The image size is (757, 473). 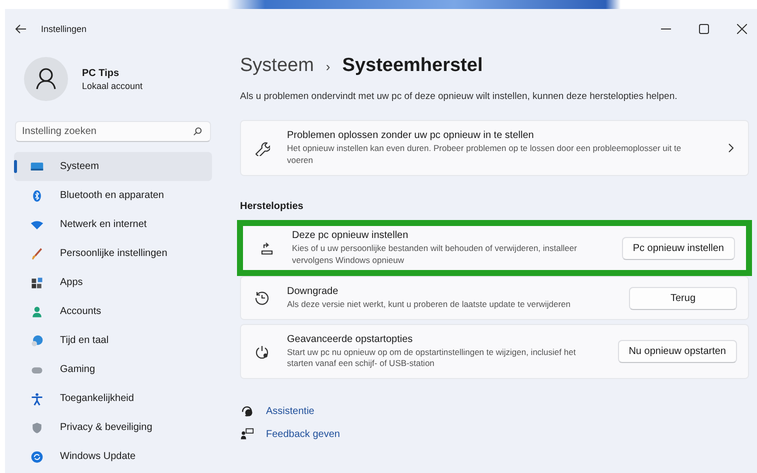 What do you see at coordinates (21, 29) in the screenshot?
I see `back-arrow-icon` at bounding box center [21, 29].